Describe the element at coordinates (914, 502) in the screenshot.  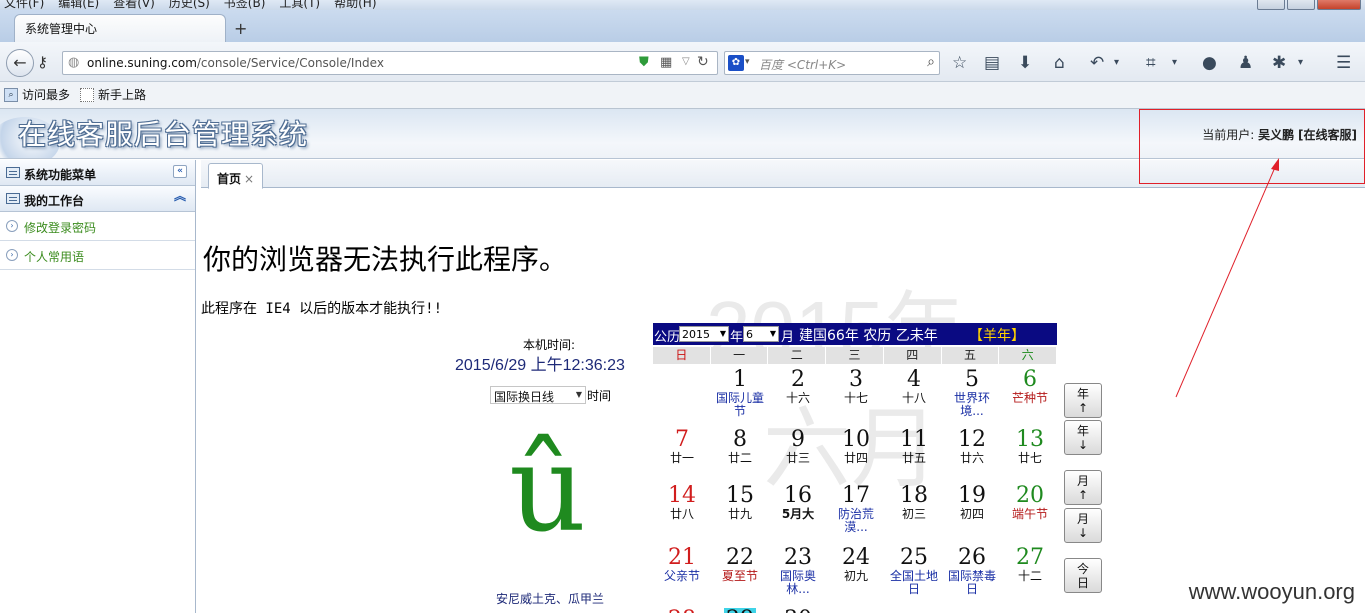
I see `calendar-day: 18 初三` at that location.